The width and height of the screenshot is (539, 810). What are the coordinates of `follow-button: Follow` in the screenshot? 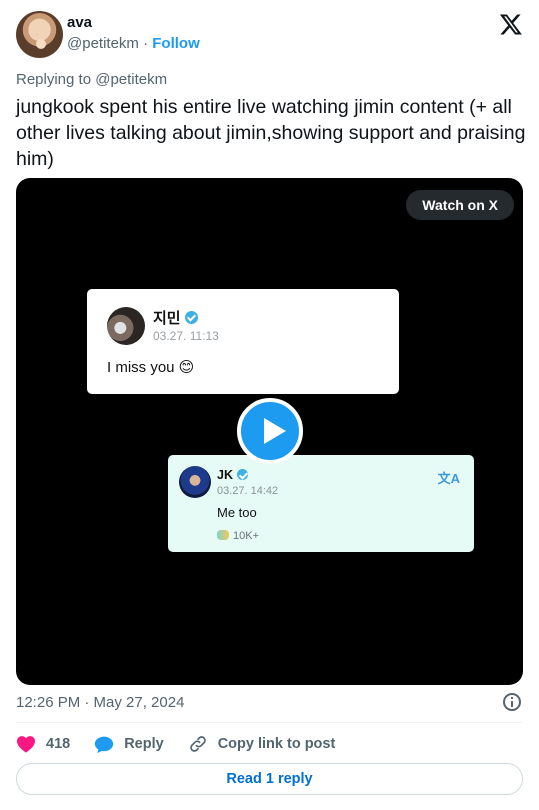 It's located at (176, 43).